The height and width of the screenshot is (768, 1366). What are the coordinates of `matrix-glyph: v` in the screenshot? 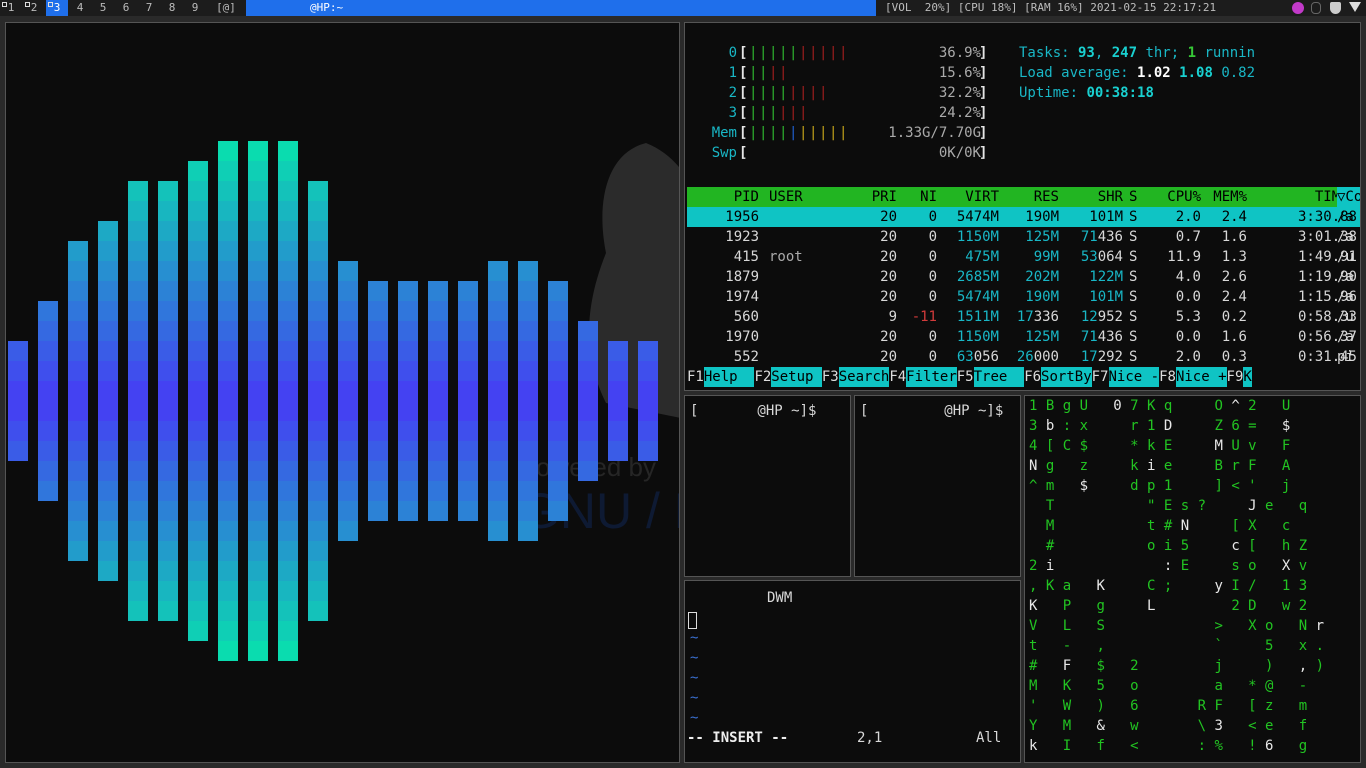 It's located at (1303, 566).